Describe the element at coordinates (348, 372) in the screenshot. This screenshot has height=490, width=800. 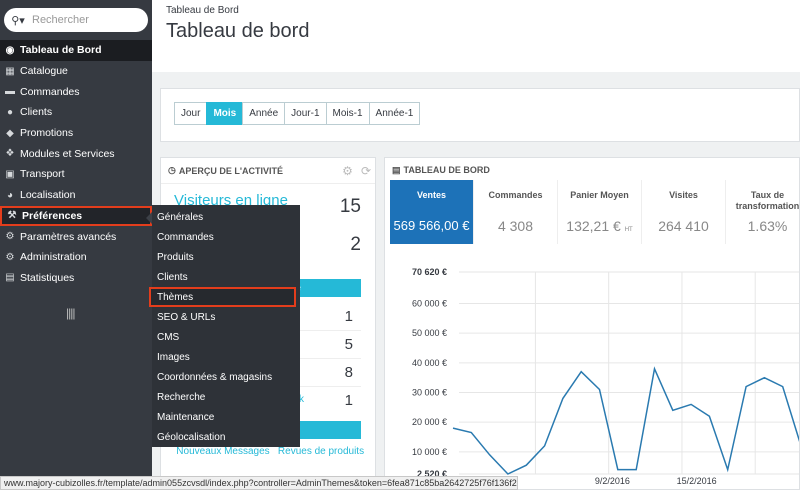
I see `activity-count-3: 8` at that location.